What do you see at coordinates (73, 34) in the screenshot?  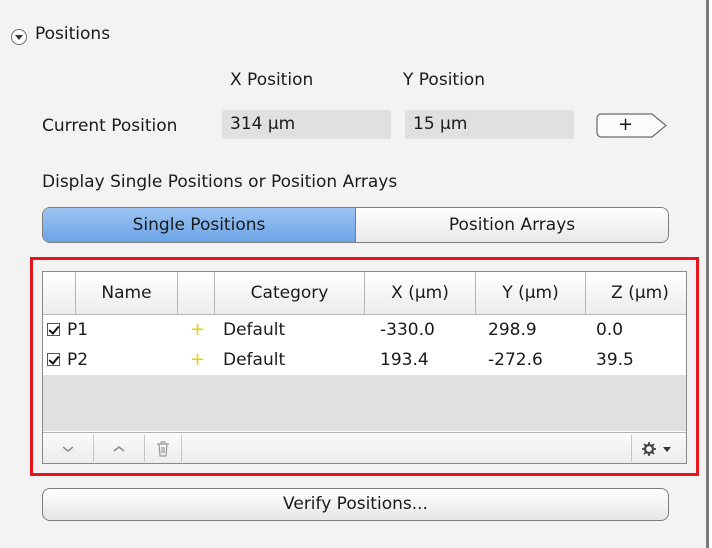 I see `section-title: Positions` at bounding box center [73, 34].